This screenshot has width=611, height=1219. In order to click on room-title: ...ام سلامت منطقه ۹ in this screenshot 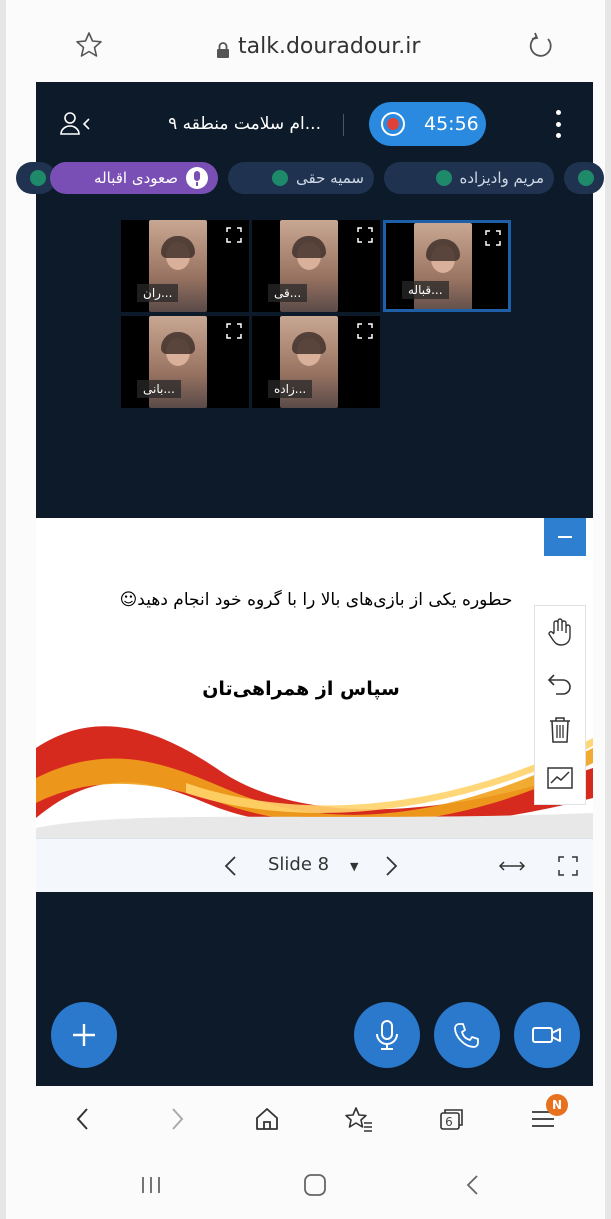, I will do `click(244, 124)`.